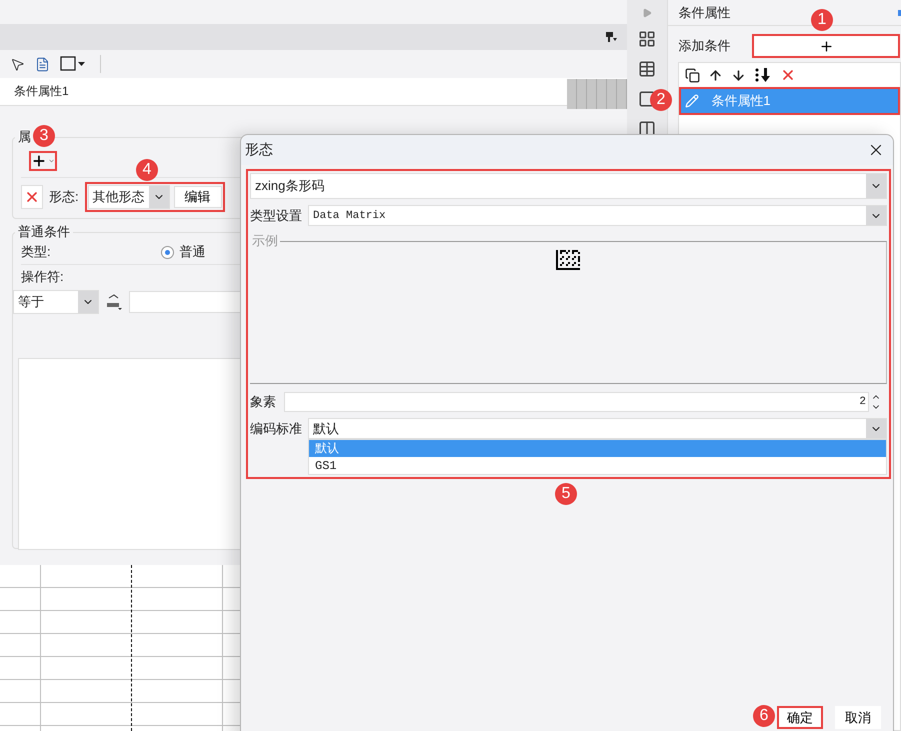 This screenshot has width=901, height=731. I want to click on ok-button: 确定, so click(800, 717).